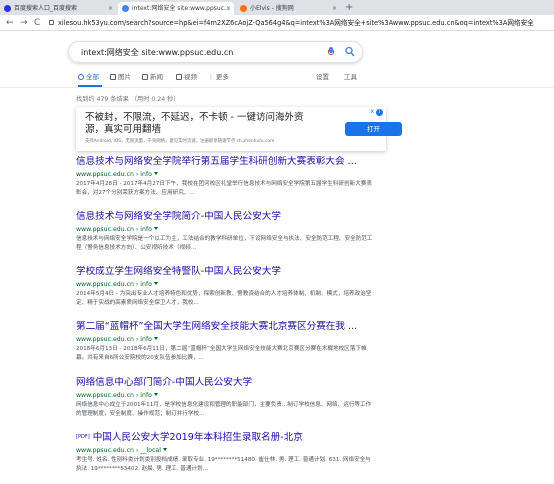 This screenshot has height=484, width=554. Describe the element at coordinates (90, 86) in the screenshot. I see `active-tab-indicator` at that location.